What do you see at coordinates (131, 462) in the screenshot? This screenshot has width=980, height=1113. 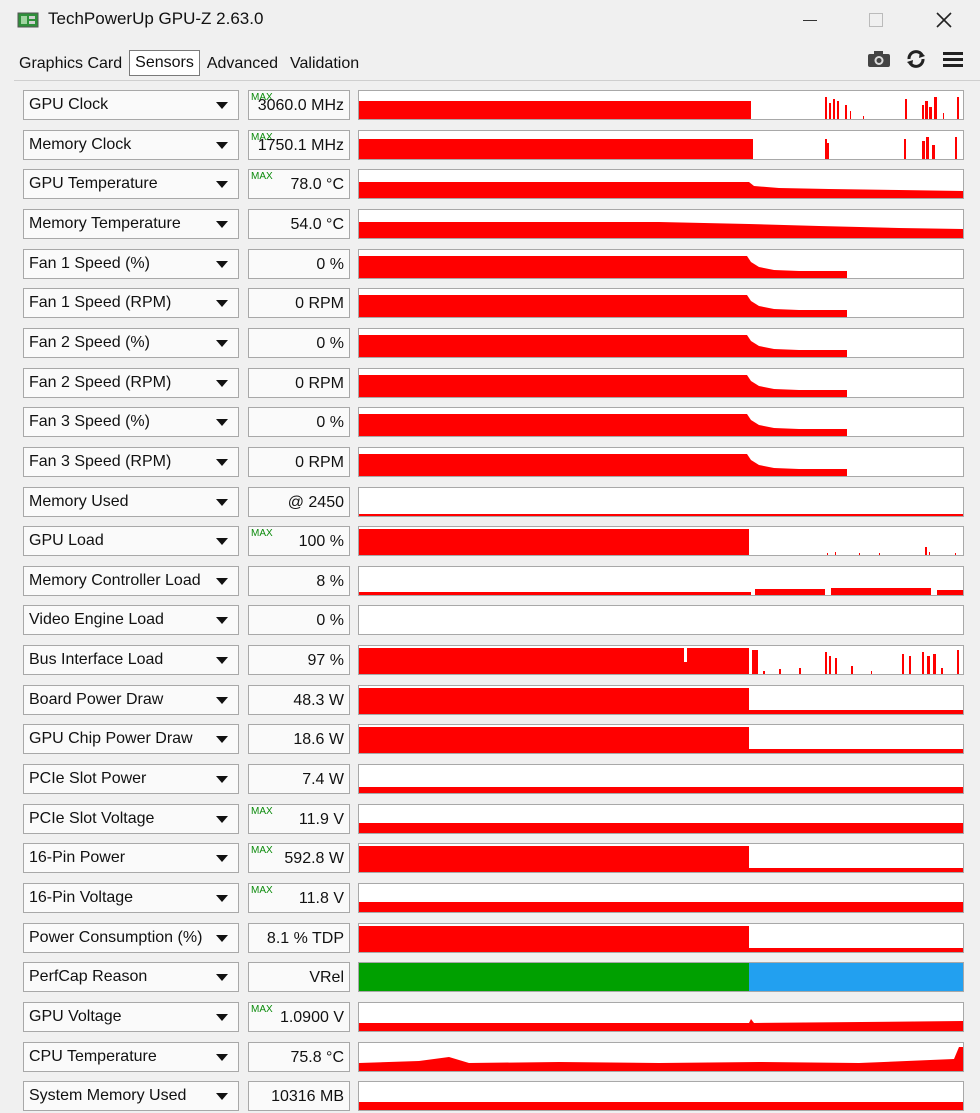 I see `sensor-name-dropdown-fan-3-speed-rpm: Fan 3 Speed (RPM)` at bounding box center [131, 462].